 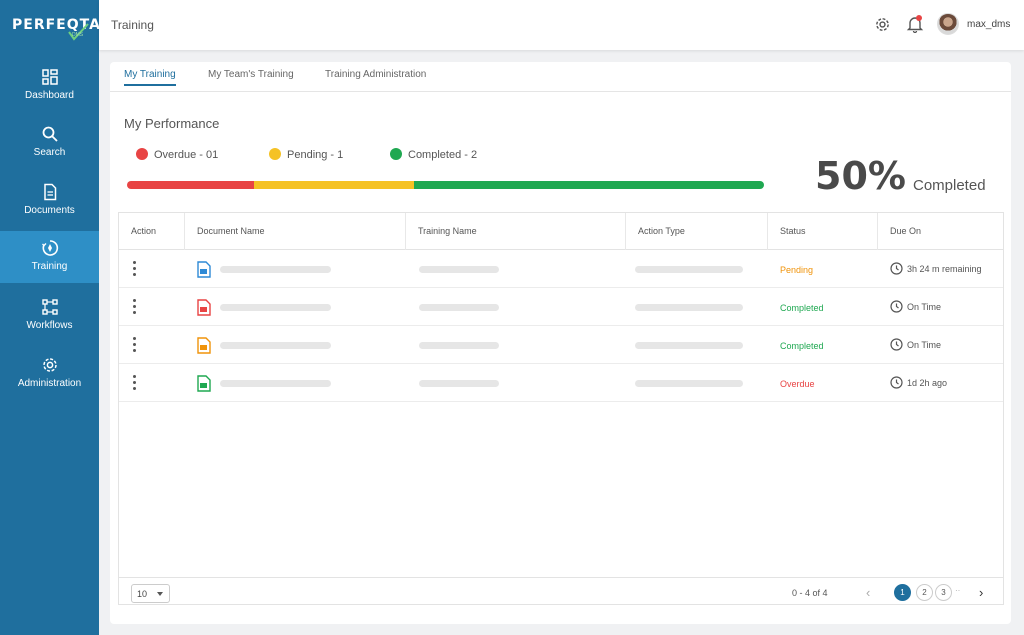 What do you see at coordinates (588, 185) in the screenshot?
I see `progress-segment-completed` at bounding box center [588, 185].